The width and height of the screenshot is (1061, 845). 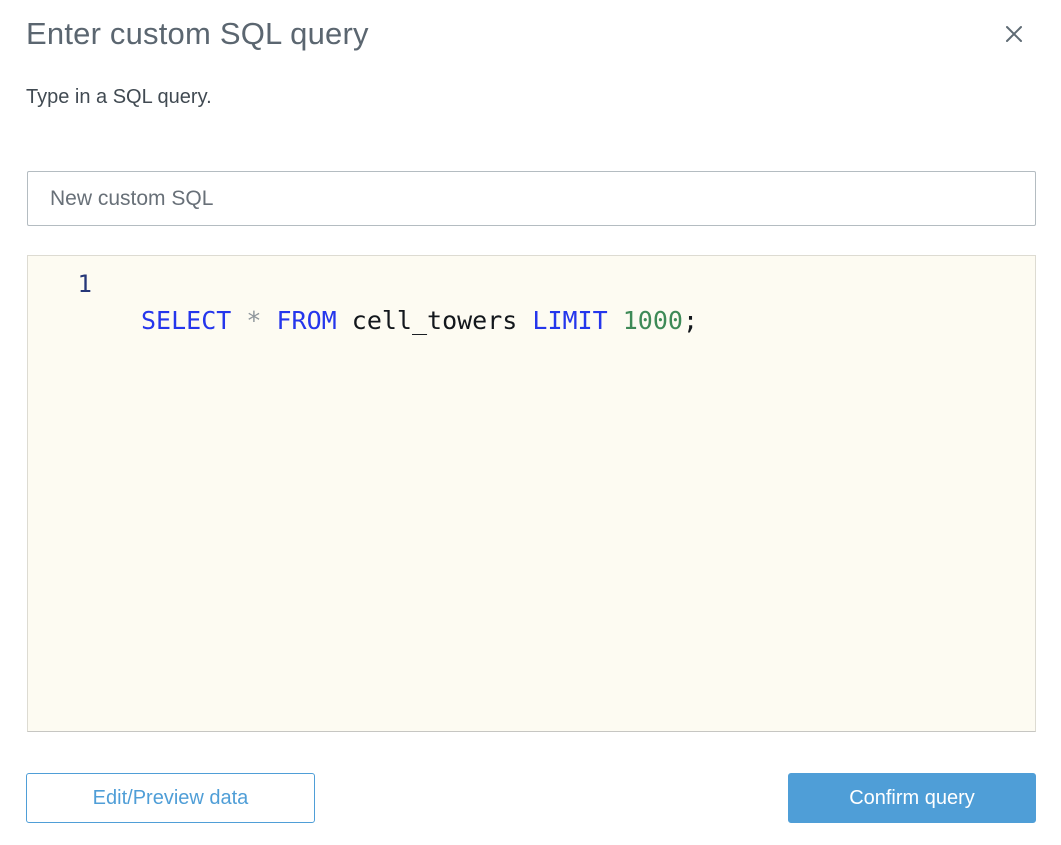 I want to click on close-button, so click(x=1014, y=34).